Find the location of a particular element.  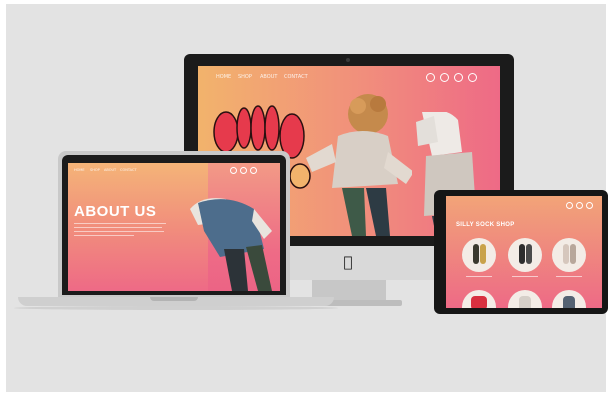

imac-nav-shop: SHOP is located at coordinates (245, 77).